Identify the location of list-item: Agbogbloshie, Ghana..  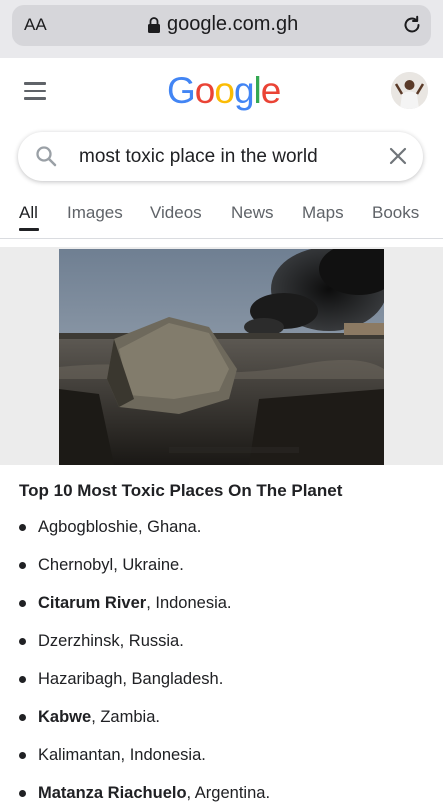
(221, 527).